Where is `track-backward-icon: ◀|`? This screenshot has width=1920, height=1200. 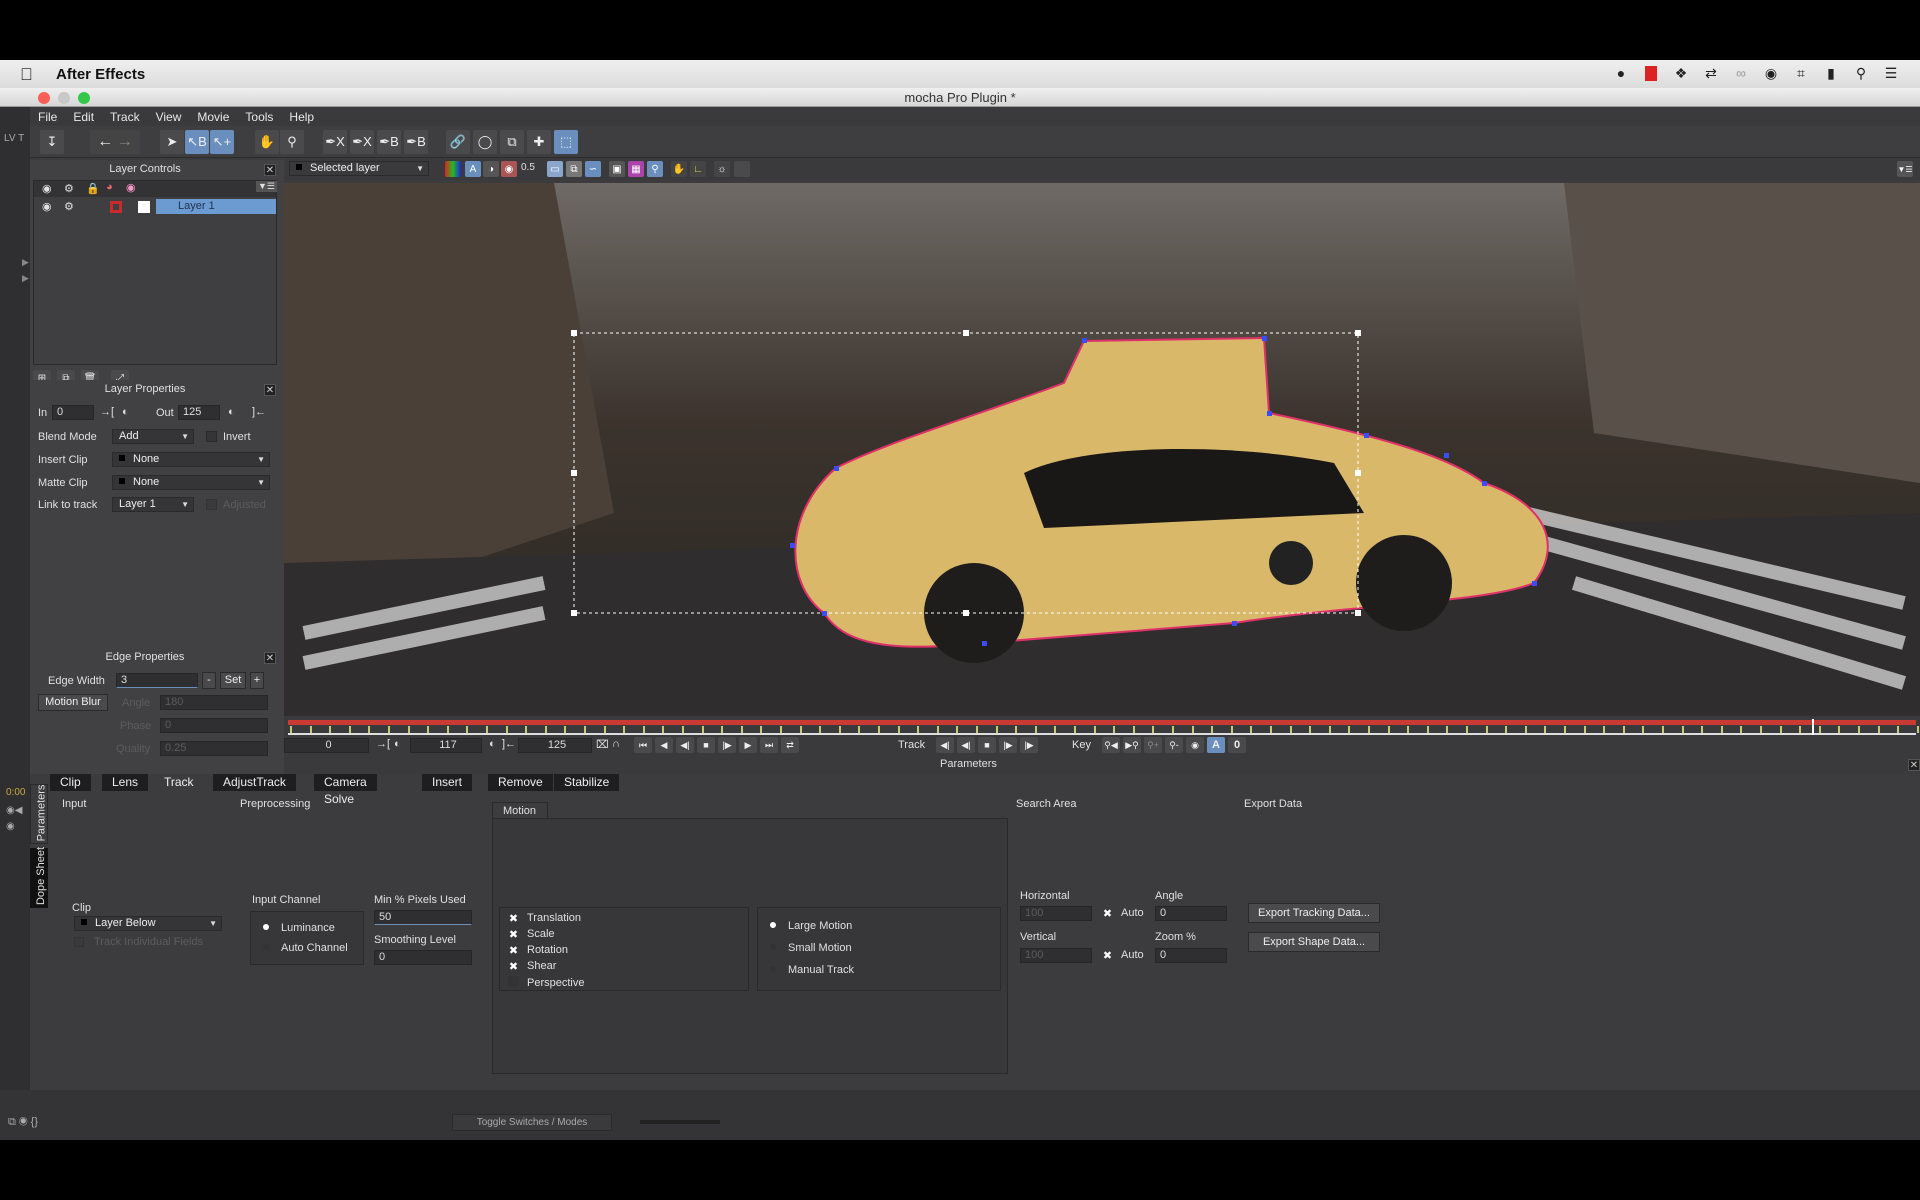
track-backward-icon: ◀| is located at coordinates (945, 745).